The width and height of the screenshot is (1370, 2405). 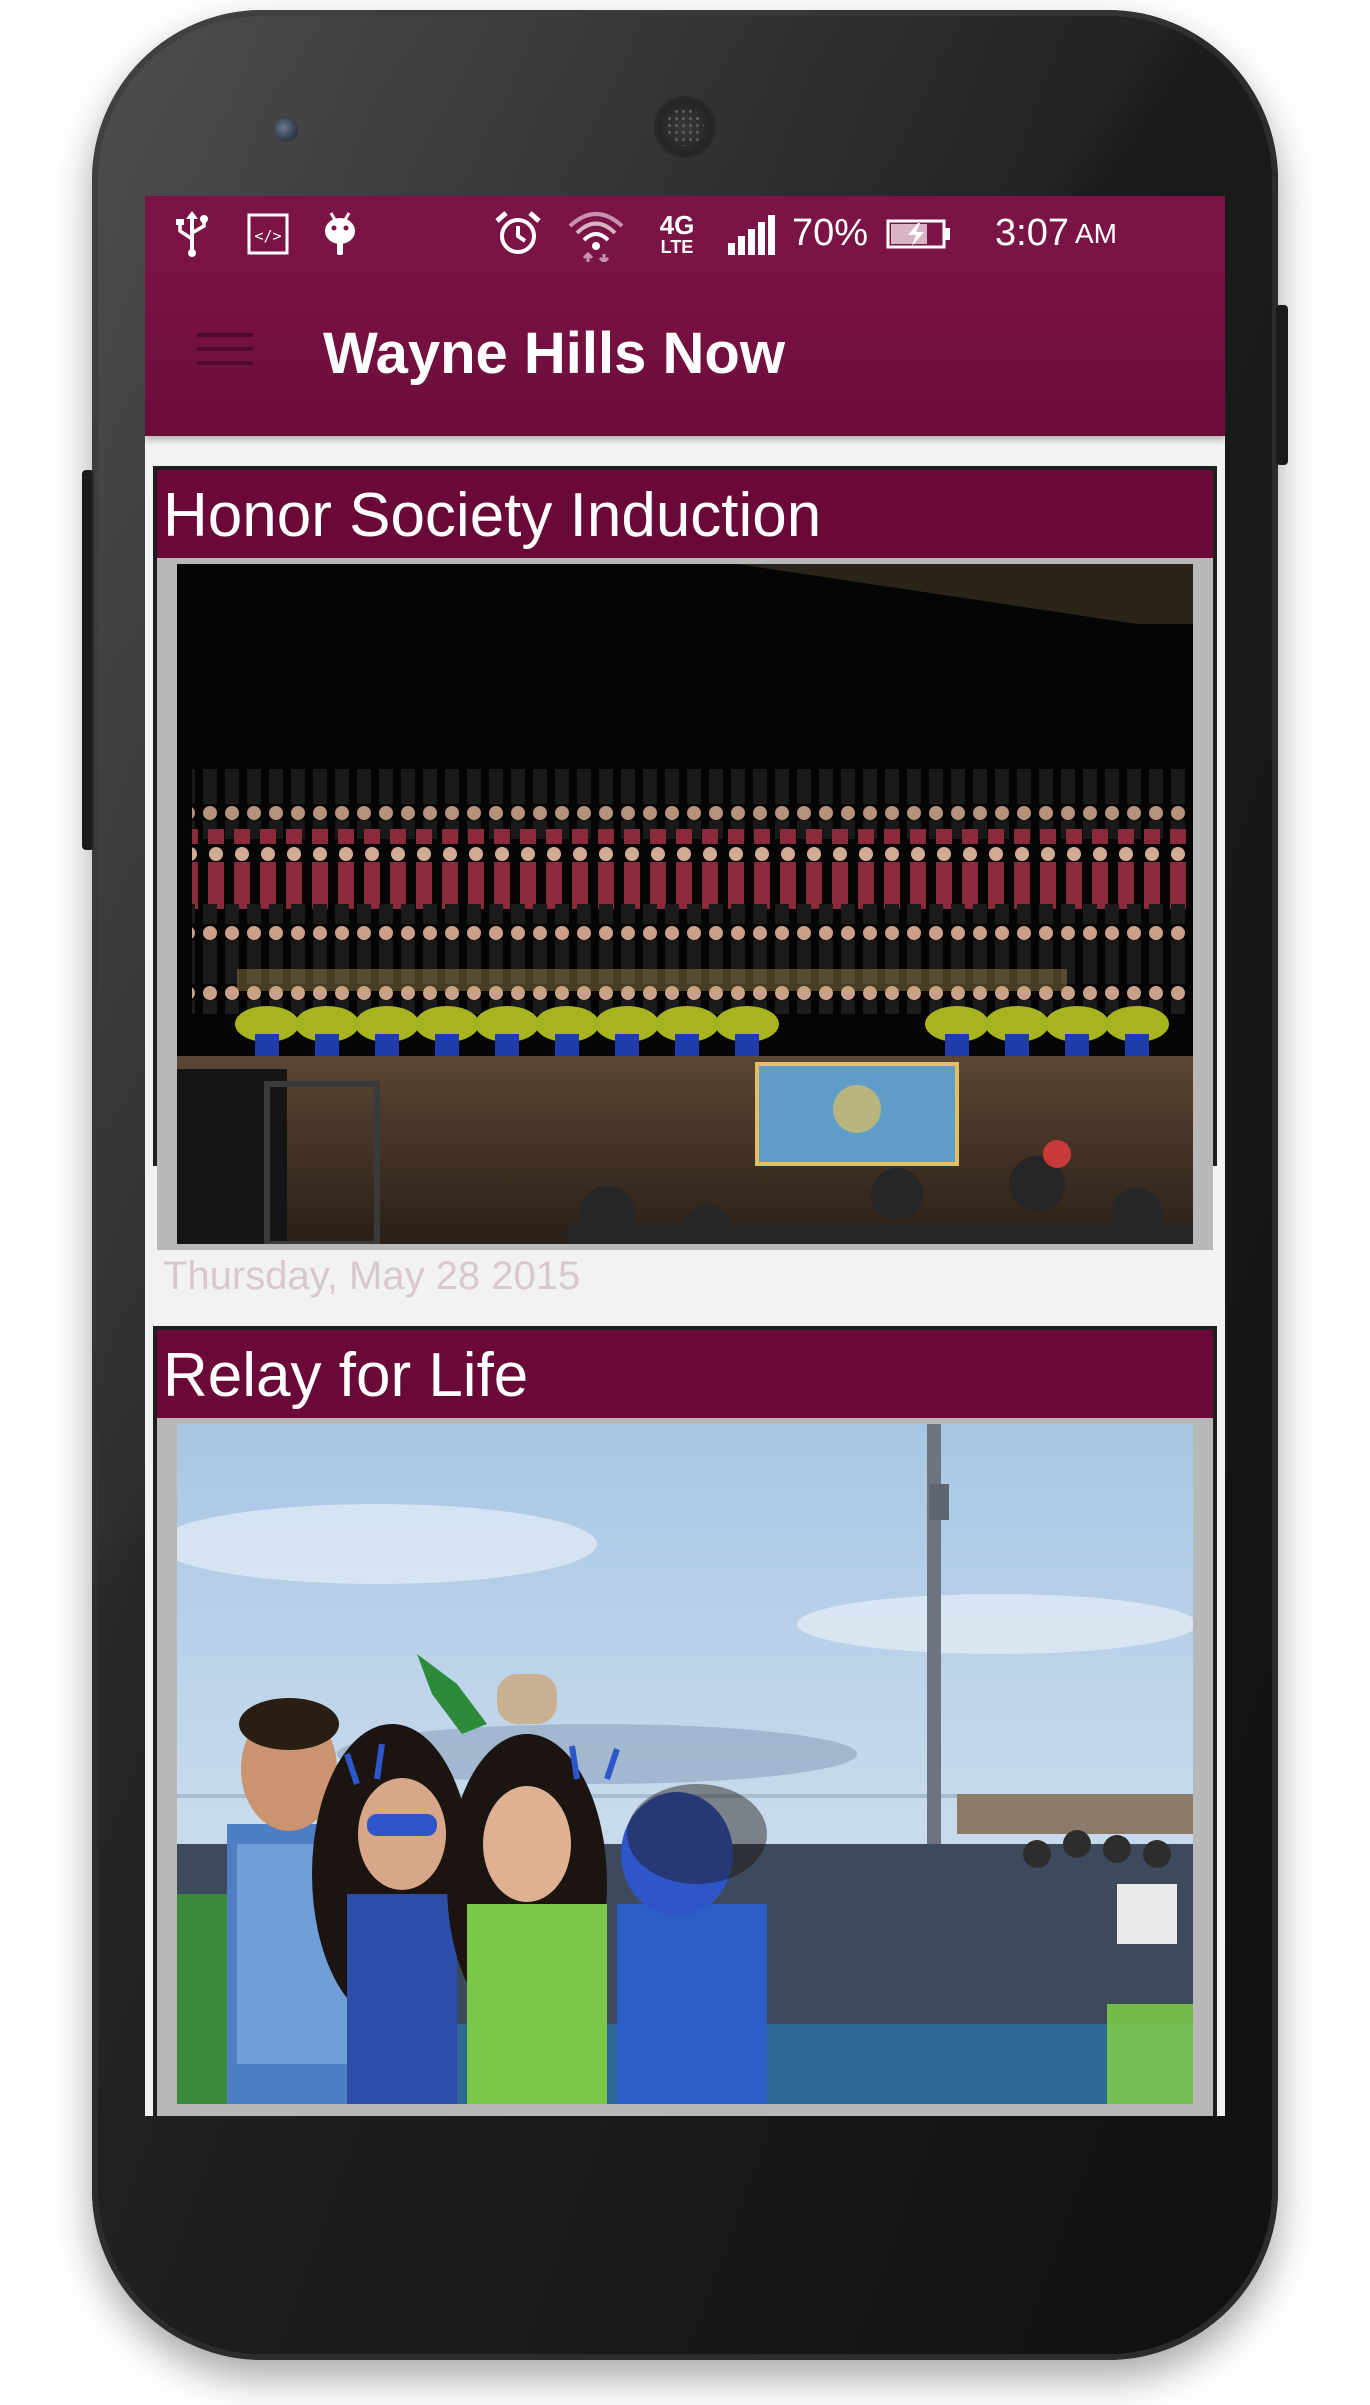 I want to click on earpiece-speaker, so click(x=685, y=127).